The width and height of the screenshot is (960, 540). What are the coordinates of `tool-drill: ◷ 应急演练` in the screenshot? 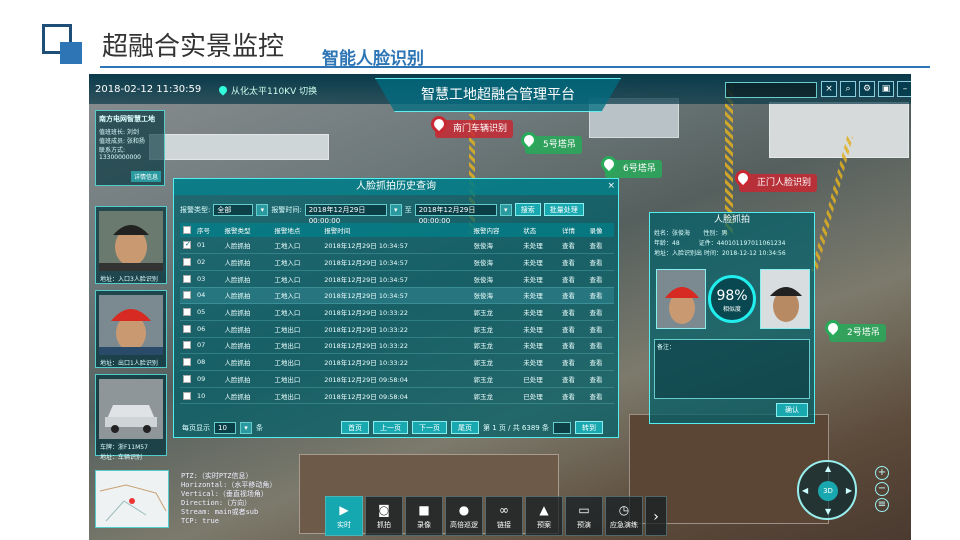 It's located at (624, 516).